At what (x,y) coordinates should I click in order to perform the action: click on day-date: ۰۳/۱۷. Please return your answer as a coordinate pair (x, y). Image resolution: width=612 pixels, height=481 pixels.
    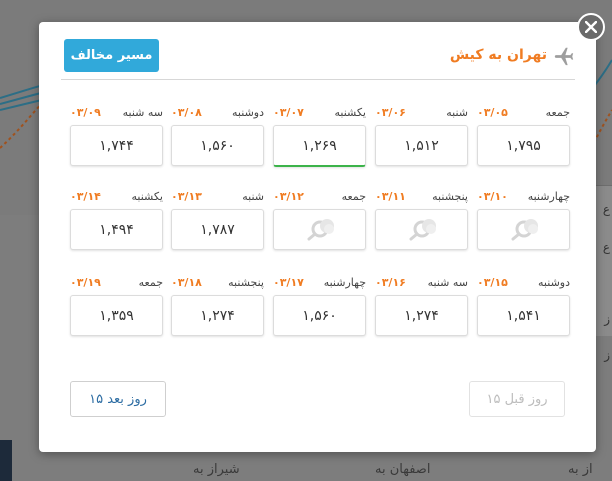
    Looking at the image, I should click on (288, 282).